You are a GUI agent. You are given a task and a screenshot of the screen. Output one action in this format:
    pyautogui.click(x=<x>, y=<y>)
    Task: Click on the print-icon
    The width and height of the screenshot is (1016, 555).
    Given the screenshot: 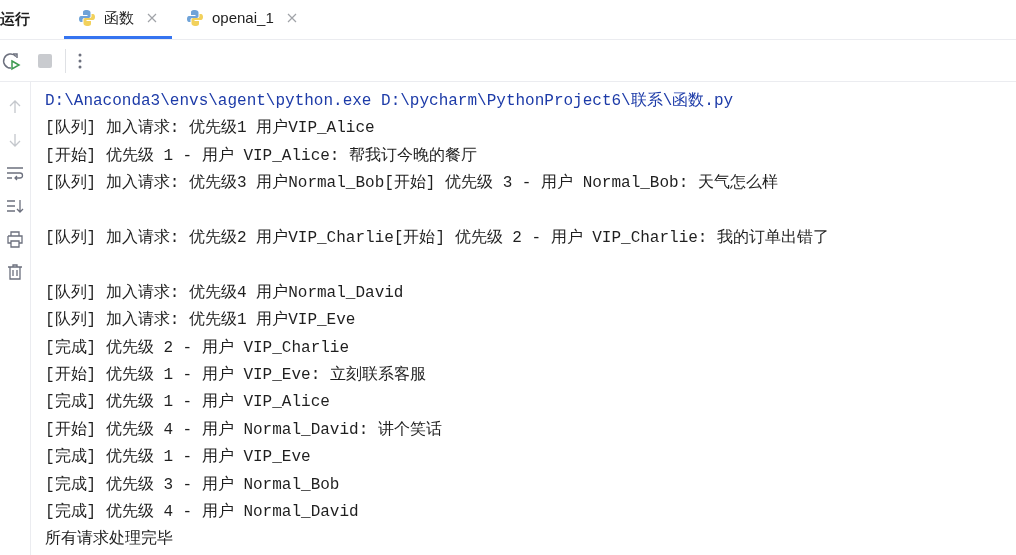 What is the action you would take?
    pyautogui.click(x=15, y=239)
    